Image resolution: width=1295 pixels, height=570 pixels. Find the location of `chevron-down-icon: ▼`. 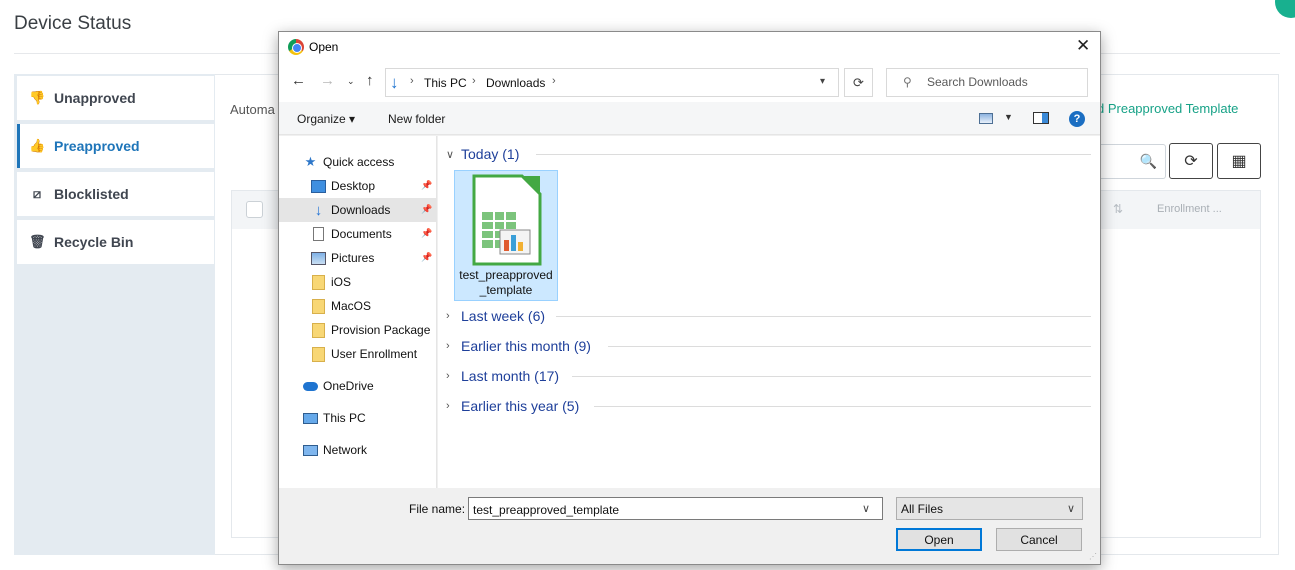

chevron-down-icon: ▼ is located at coordinates (1008, 117).